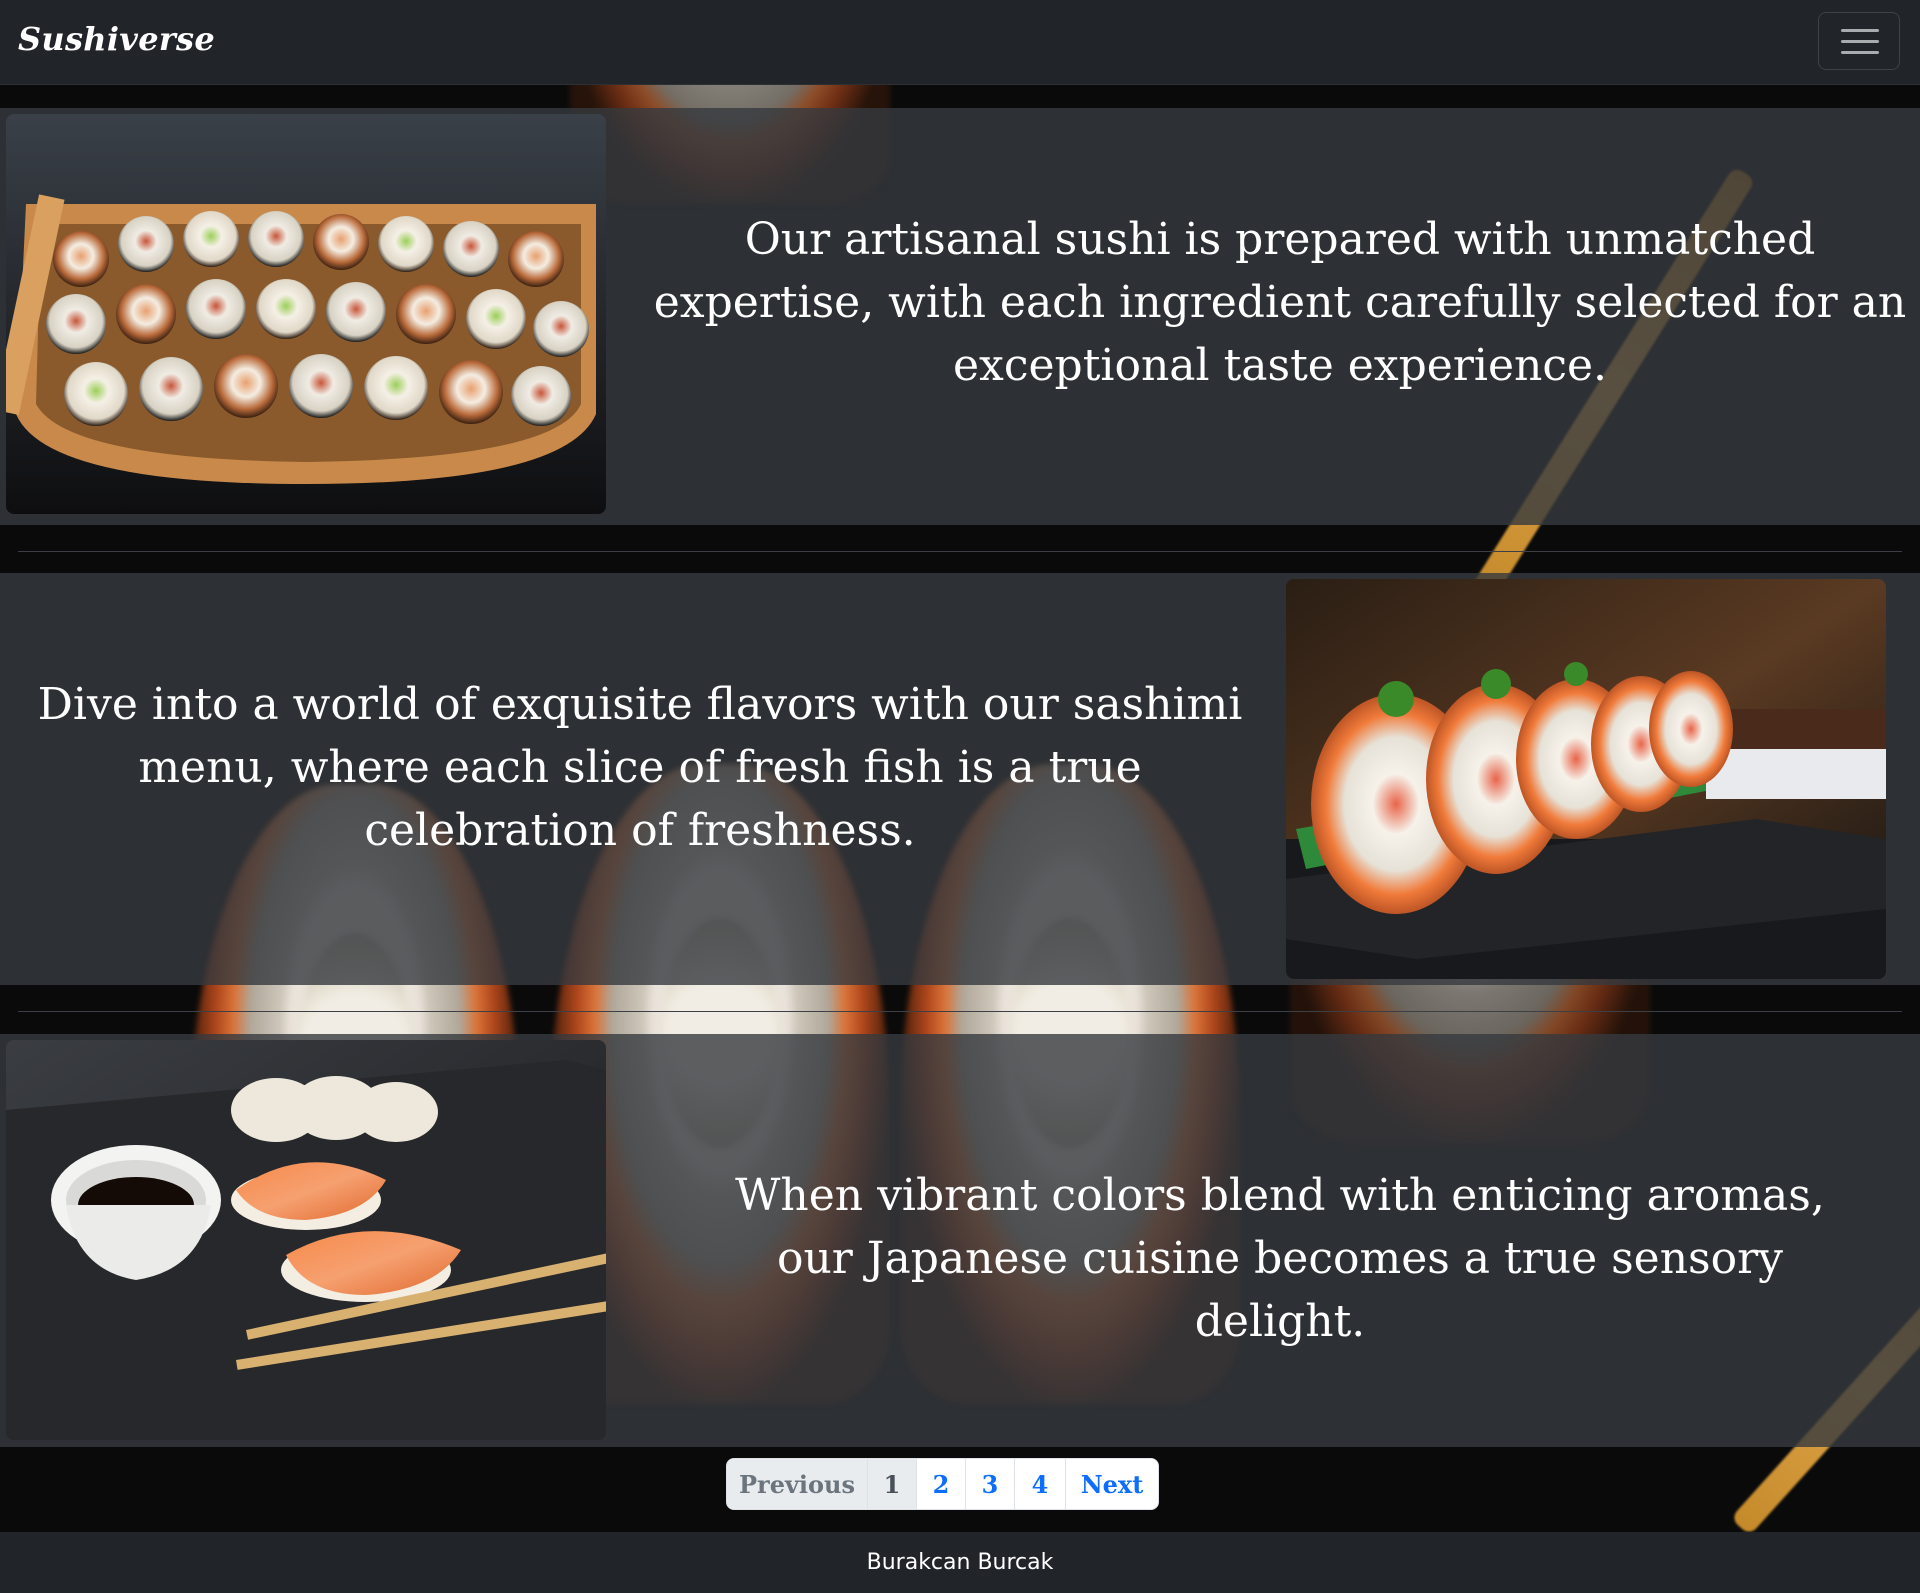 The height and width of the screenshot is (1593, 1920). What do you see at coordinates (960, 42) in the screenshot?
I see `navbar: Sushiverse` at bounding box center [960, 42].